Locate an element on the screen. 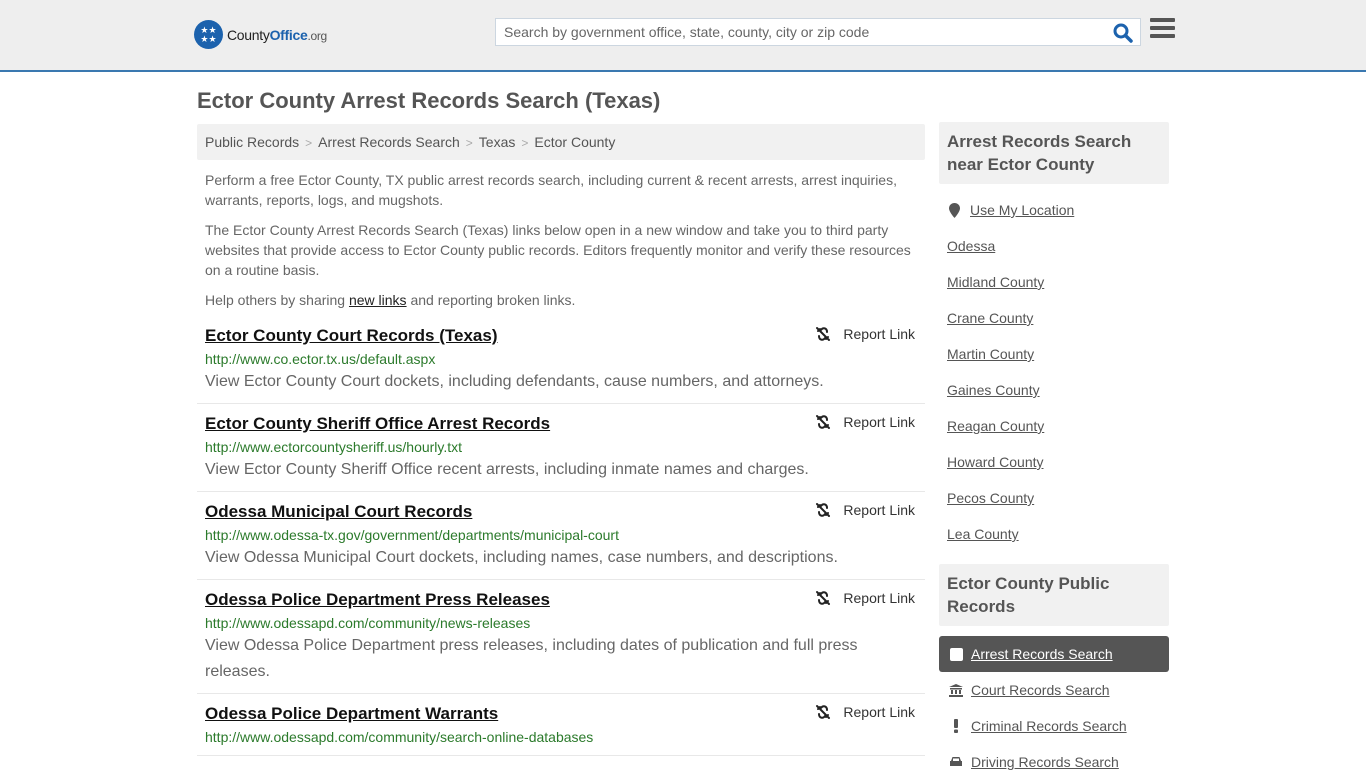 This screenshot has width=1366, height=780. nearby-link-reagan-county: Reagan County is located at coordinates (1054, 426).